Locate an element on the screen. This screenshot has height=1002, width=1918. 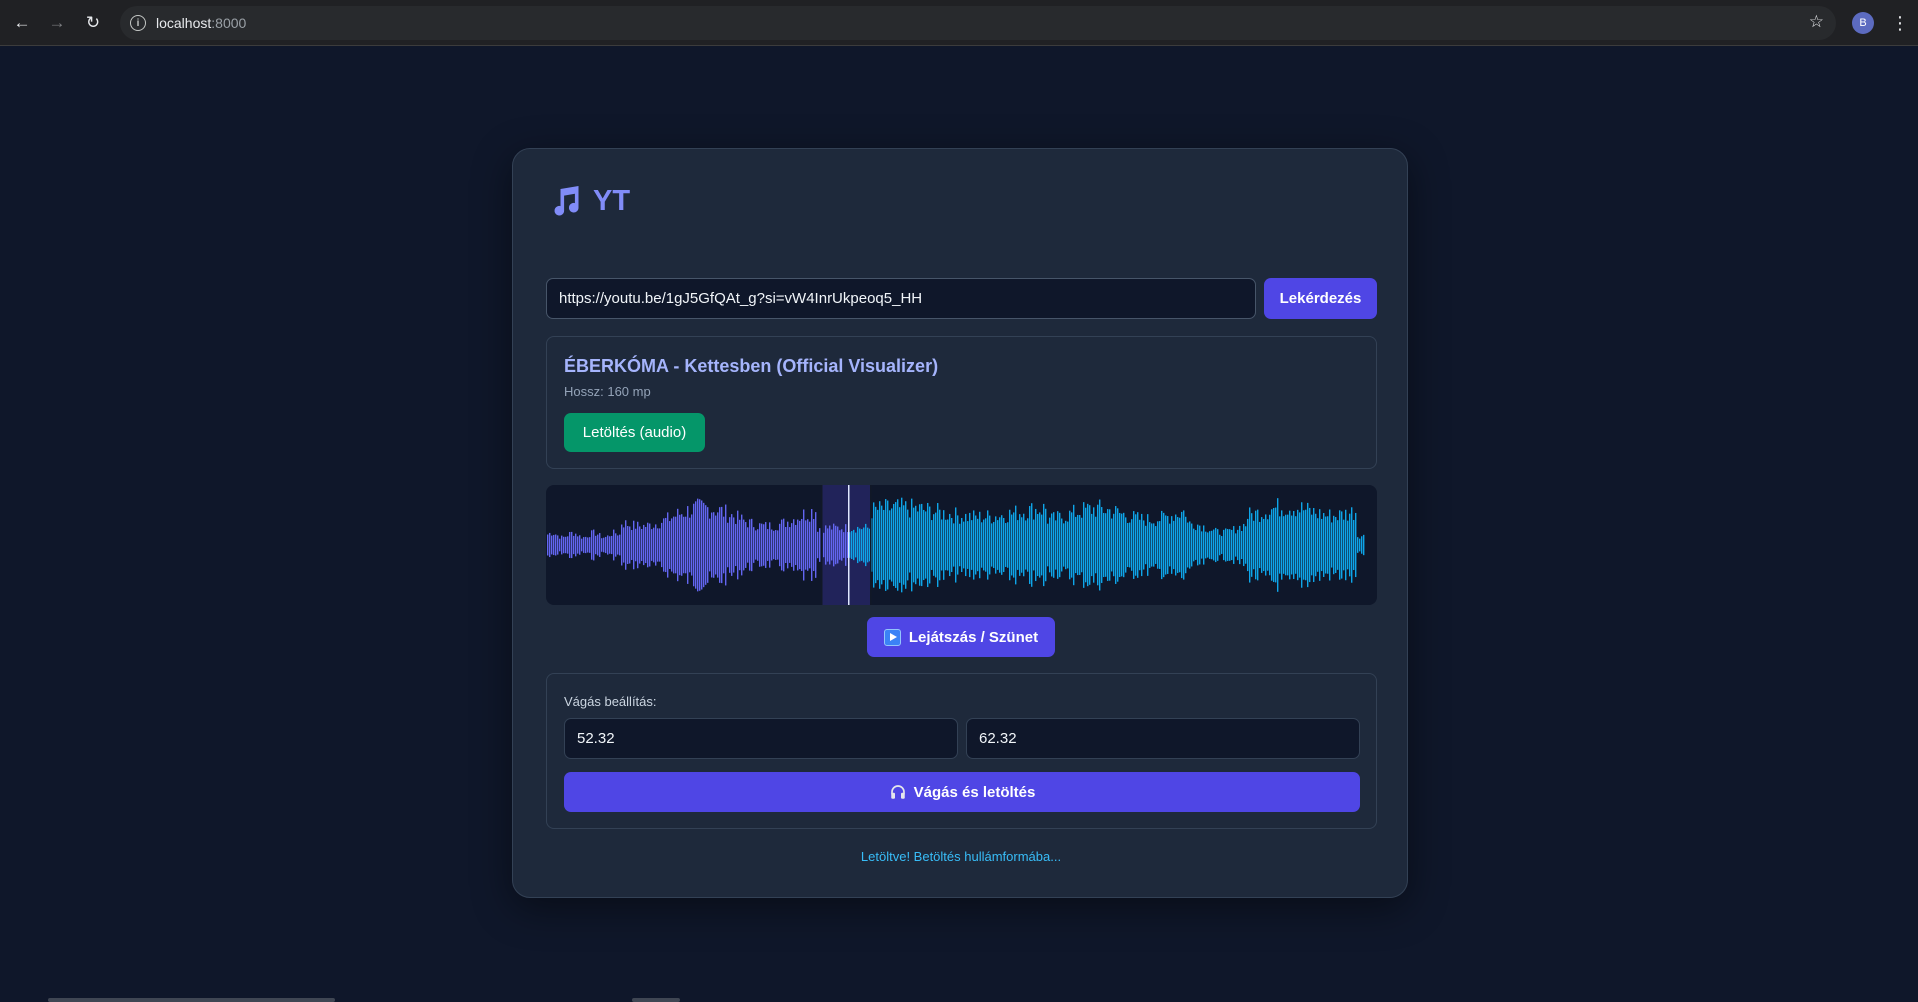
cut-start-input is located at coordinates (761, 738).